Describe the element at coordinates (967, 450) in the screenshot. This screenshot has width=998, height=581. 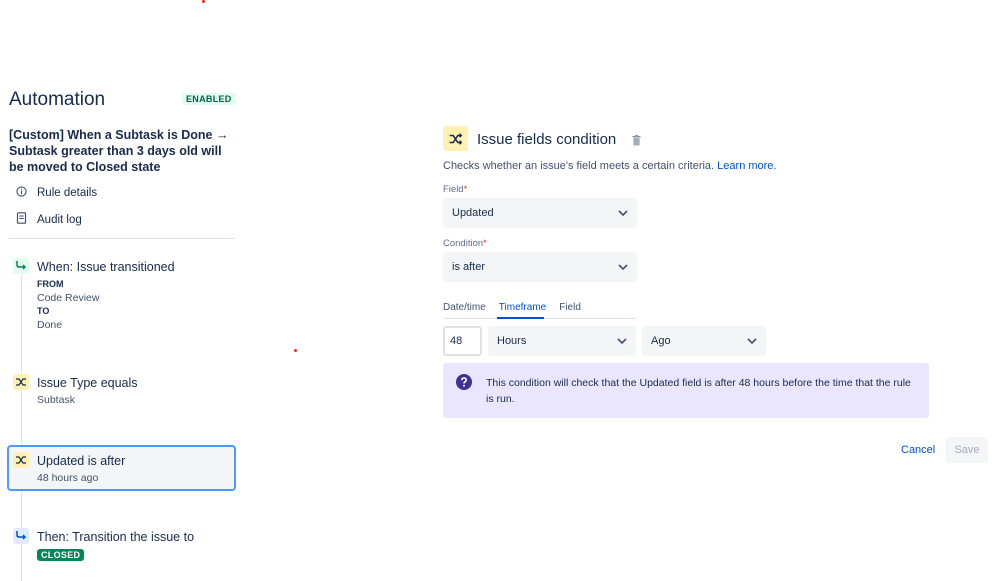
I see `save-button: Save` at that location.